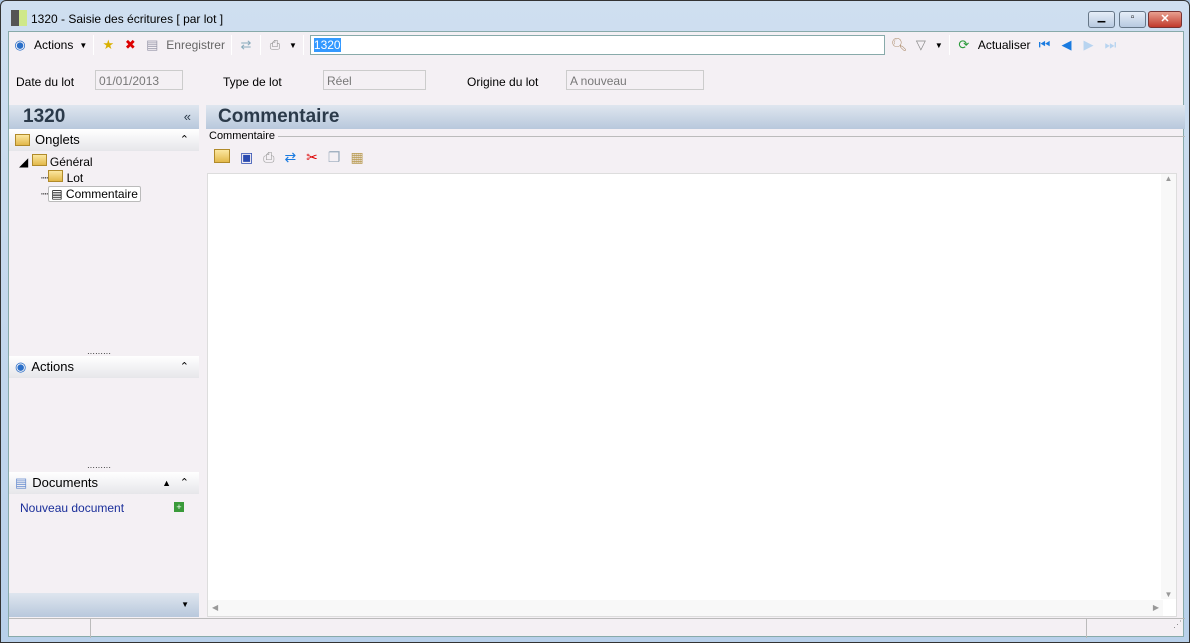 The width and height of the screenshot is (1190, 643). I want to click on collapse-sidebar-icon: «, so click(187, 117).